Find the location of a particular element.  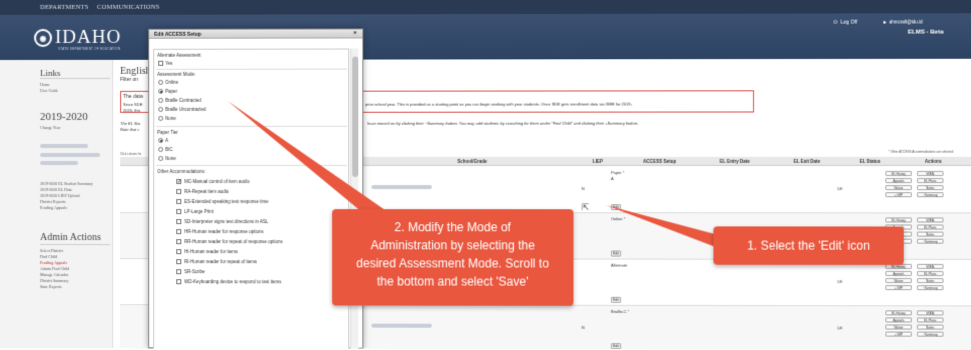

sidebar-link-district-summary: District Summary is located at coordinates (54, 280).